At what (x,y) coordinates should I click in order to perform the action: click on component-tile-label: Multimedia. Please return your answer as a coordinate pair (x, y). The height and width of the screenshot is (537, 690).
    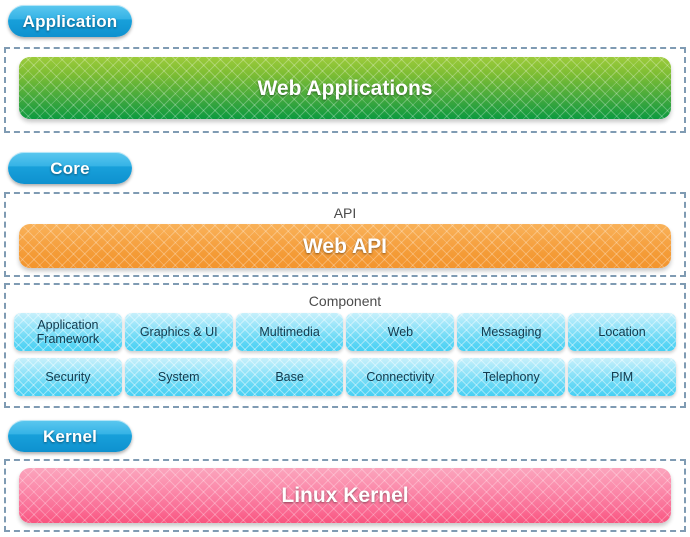
    Looking at the image, I should click on (289, 331).